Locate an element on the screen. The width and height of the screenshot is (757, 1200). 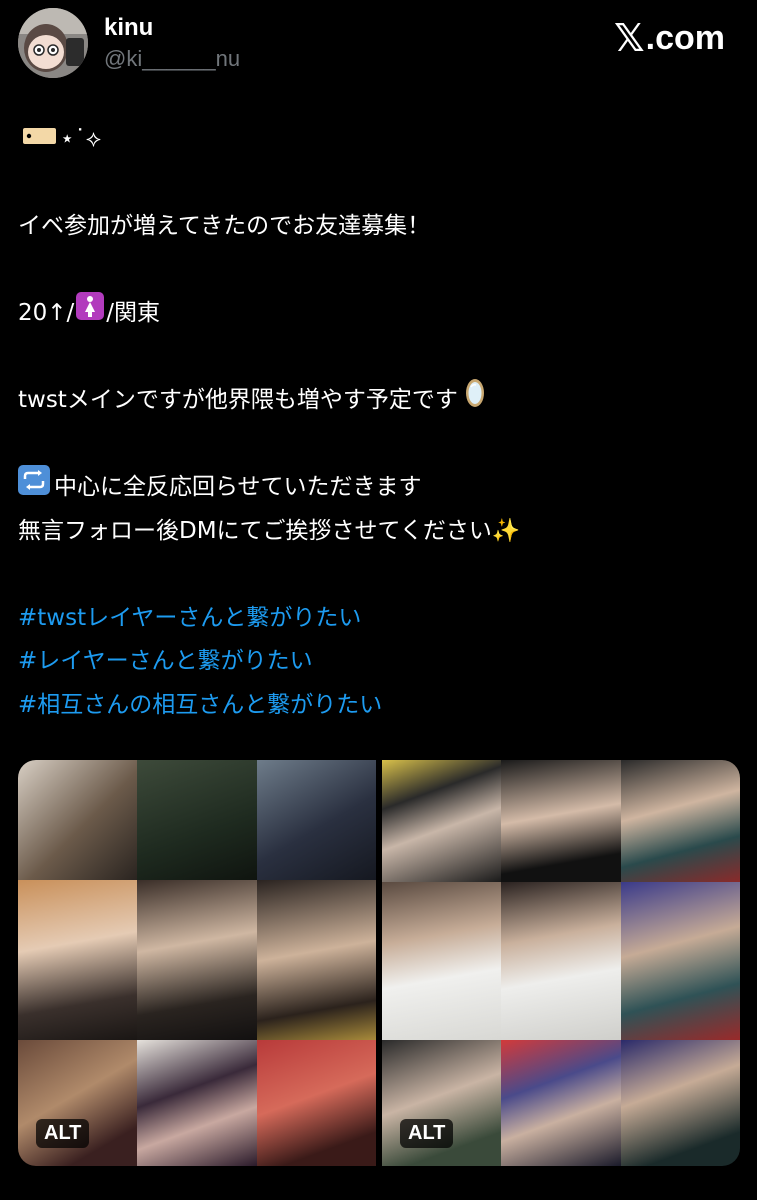
tweet-line-decoration: ⋆˙⟡ is located at coordinates (378, 140).